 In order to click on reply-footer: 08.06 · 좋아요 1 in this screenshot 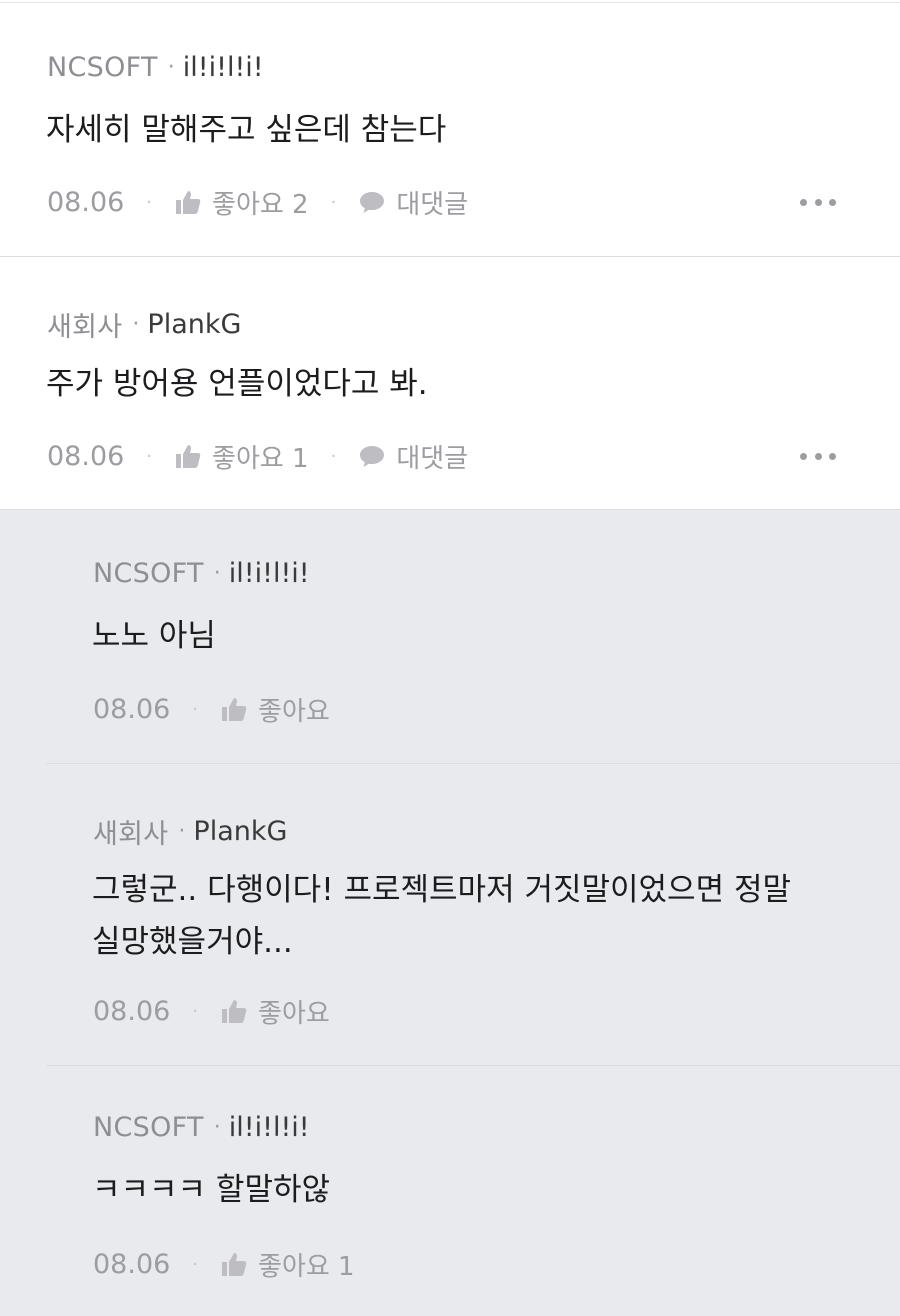, I will do `click(224, 1264)`.